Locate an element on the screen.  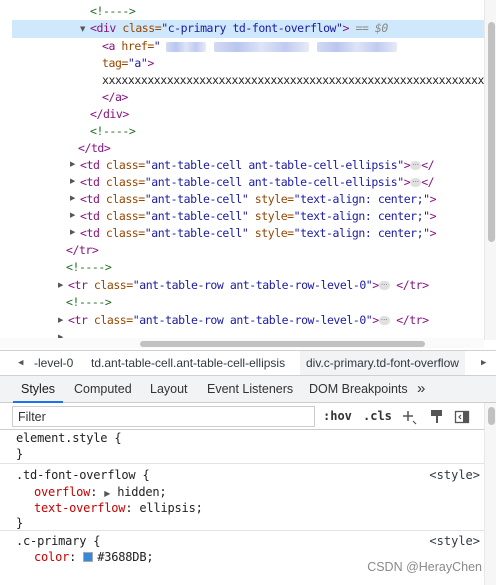
rule-c-primary: .c-primary { <style> color: #3688DB; is located at coordinates (242, 558).